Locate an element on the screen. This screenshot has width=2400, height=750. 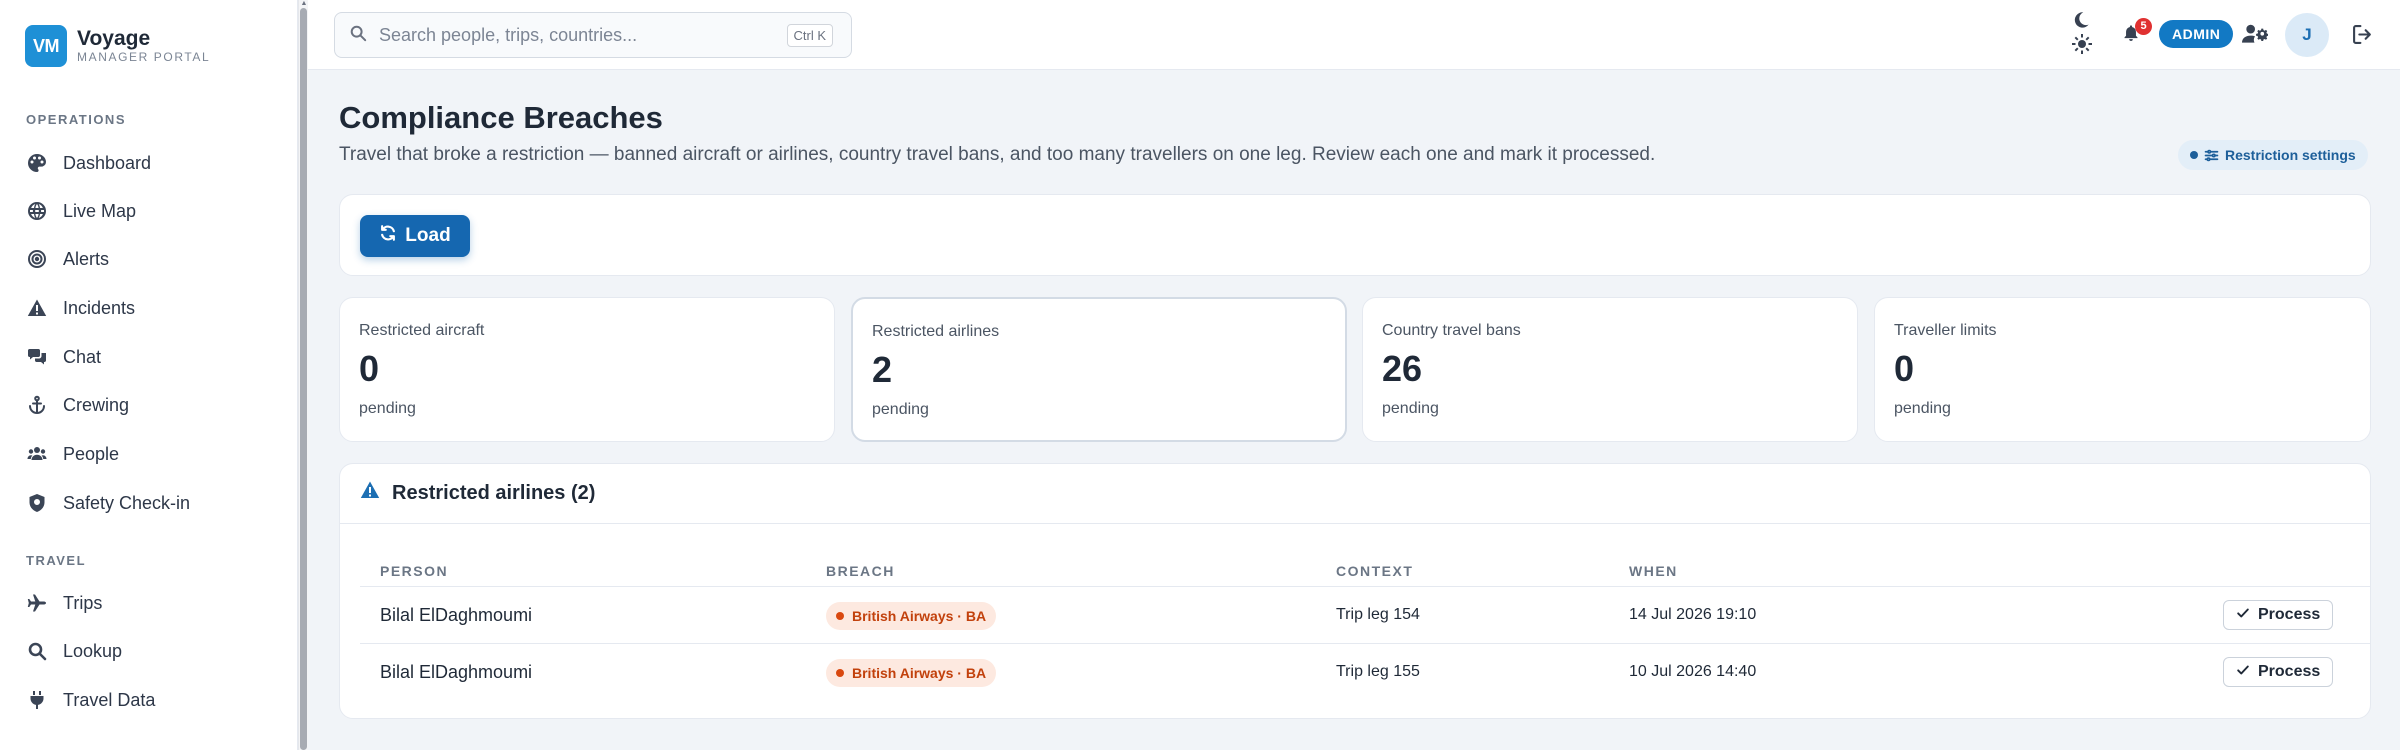
load-button-label: Load is located at coordinates (428, 235).